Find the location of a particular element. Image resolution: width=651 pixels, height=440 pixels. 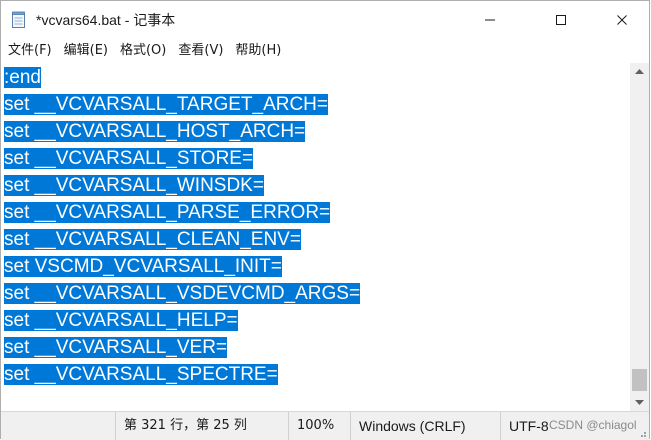

chevron-up-icon is located at coordinates (639, 71).